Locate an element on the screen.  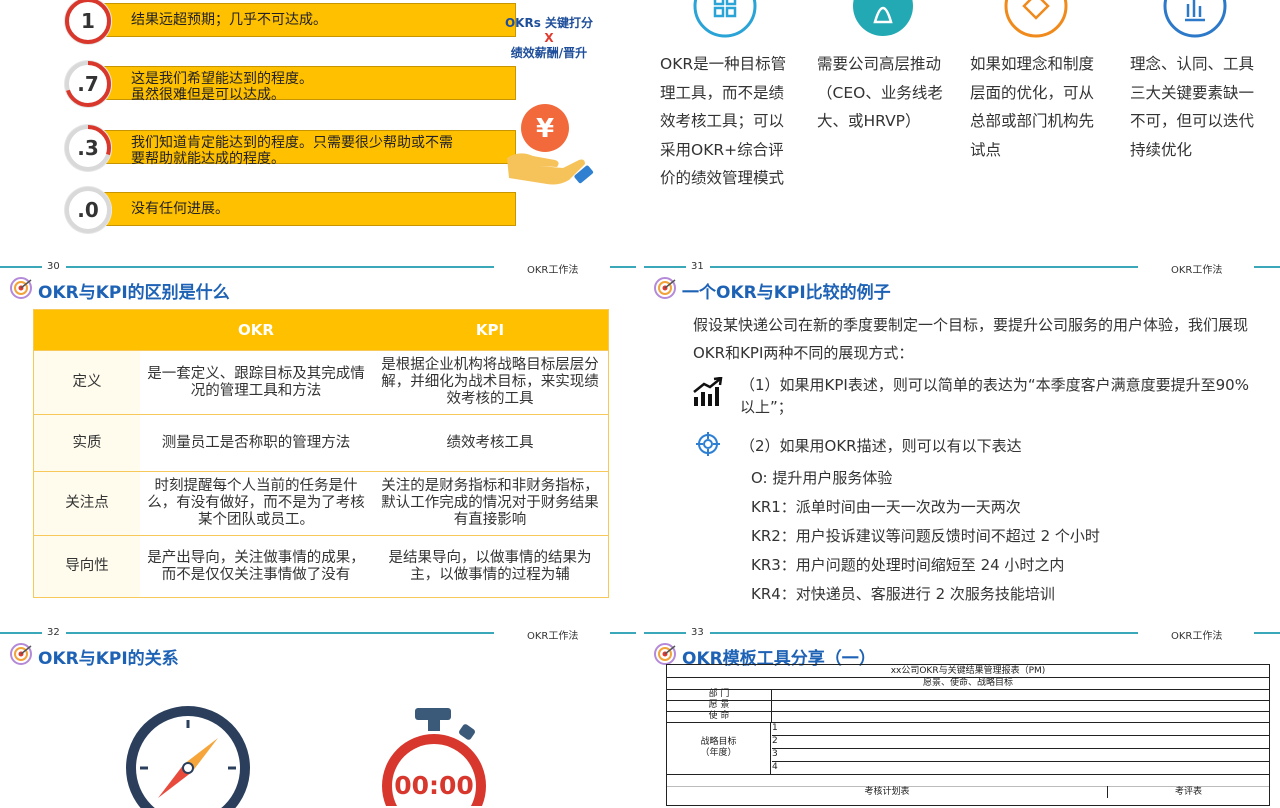
table-cell: 是产出导向，关注做事情的成果，而不是仅仅关注事情做了没有 is located at coordinates (256, 566).